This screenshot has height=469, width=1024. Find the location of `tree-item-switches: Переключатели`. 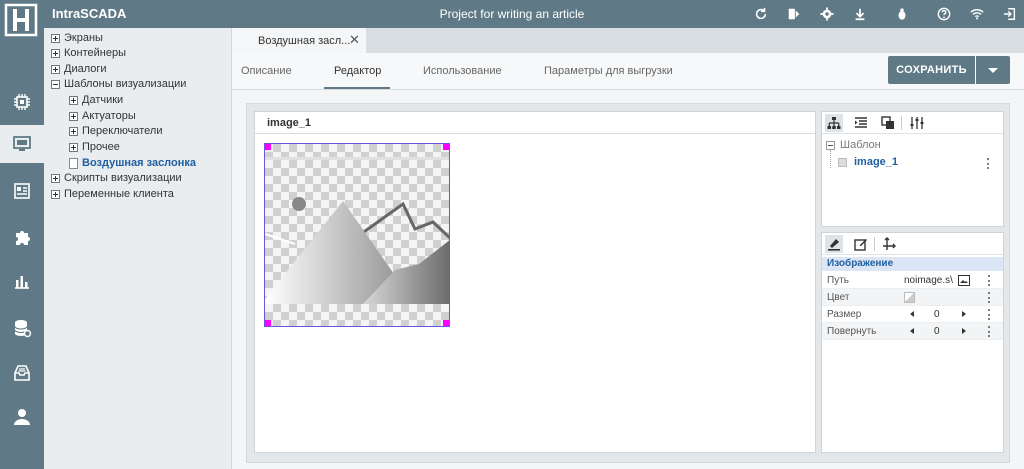

tree-item-switches: Переключатели is located at coordinates (115, 131).